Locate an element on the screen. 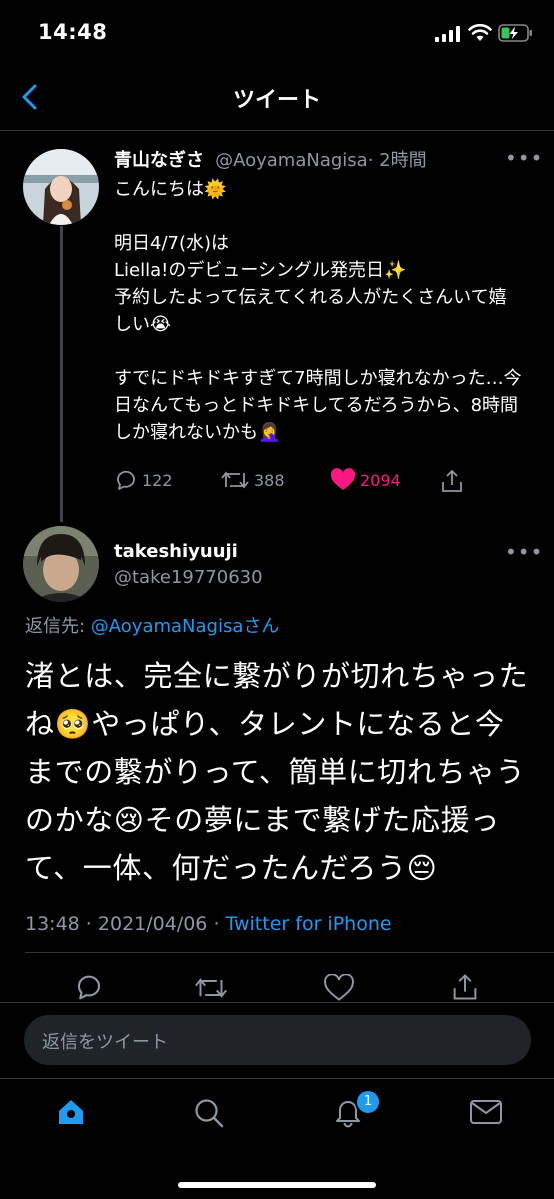  reply-author-name-text: takeshiyuuji is located at coordinates (176, 551).